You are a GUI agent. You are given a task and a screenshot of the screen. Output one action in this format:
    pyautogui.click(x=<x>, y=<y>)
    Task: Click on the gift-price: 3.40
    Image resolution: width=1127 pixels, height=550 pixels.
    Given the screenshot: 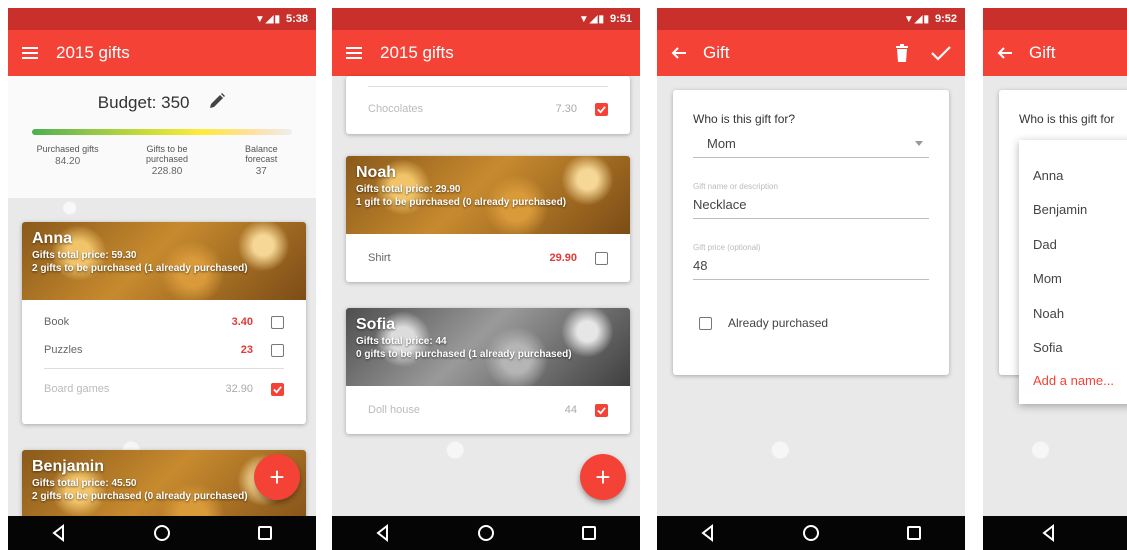 What is the action you would take?
    pyautogui.click(x=242, y=322)
    